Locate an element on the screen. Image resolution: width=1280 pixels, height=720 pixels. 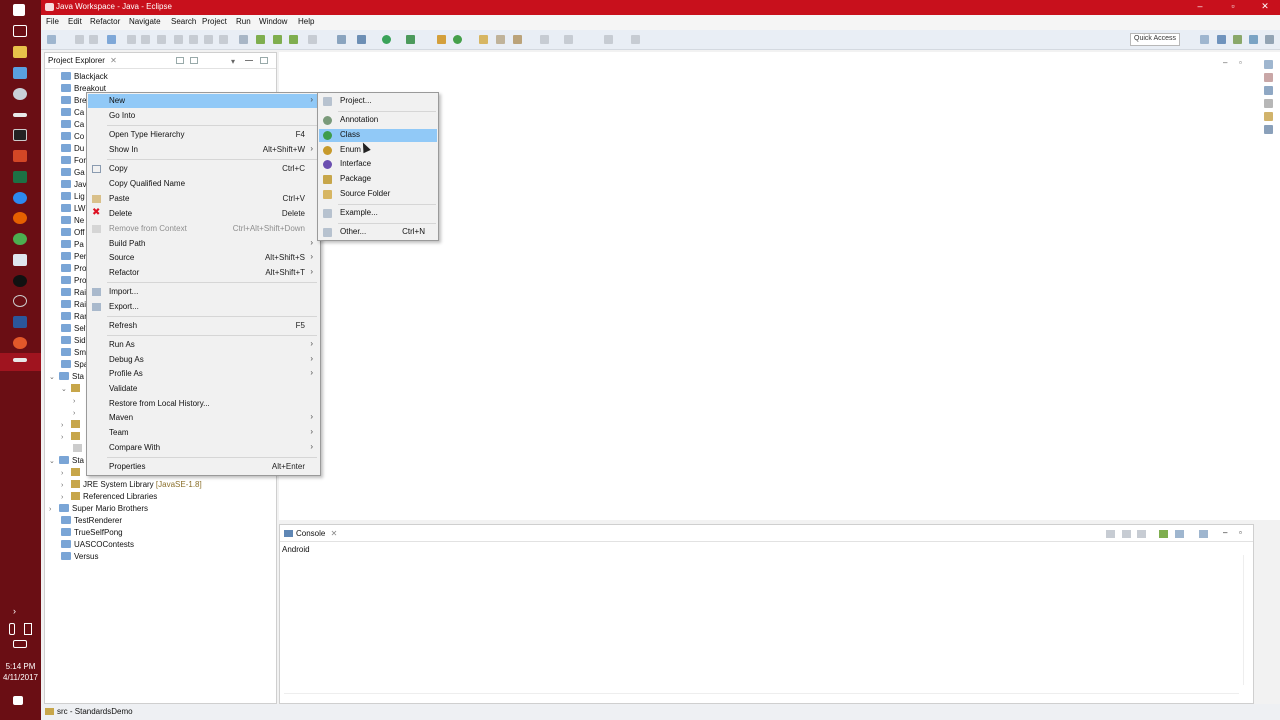
new-class-icon is located at coordinates (457, 39).